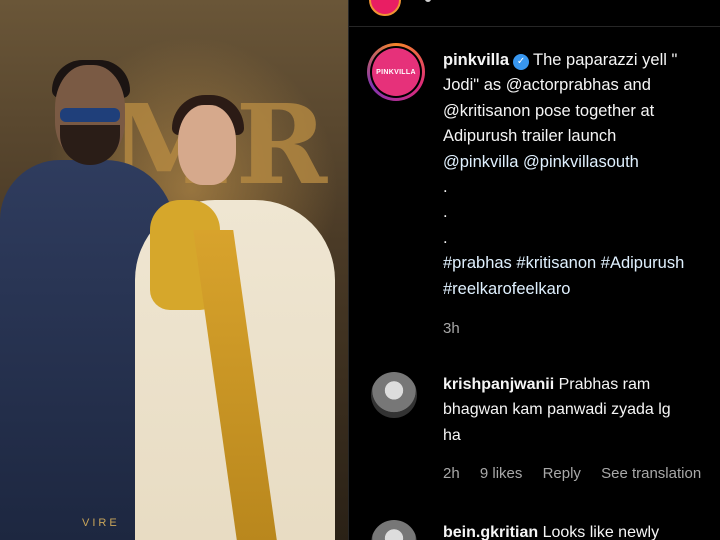  Describe the element at coordinates (452, 435) in the screenshot. I see `comment-text: ha` at that location.